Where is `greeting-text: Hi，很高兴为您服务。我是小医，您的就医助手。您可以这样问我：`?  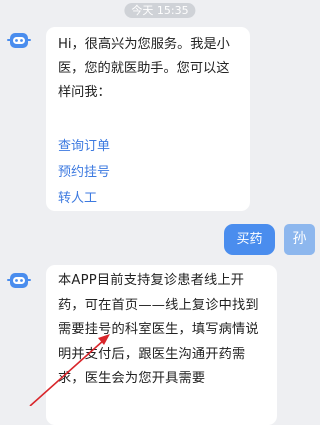
greeting-text: Hi，很高兴为您服务。我是小医，您的就医助手。您可以这样问我： is located at coordinates (144, 68).